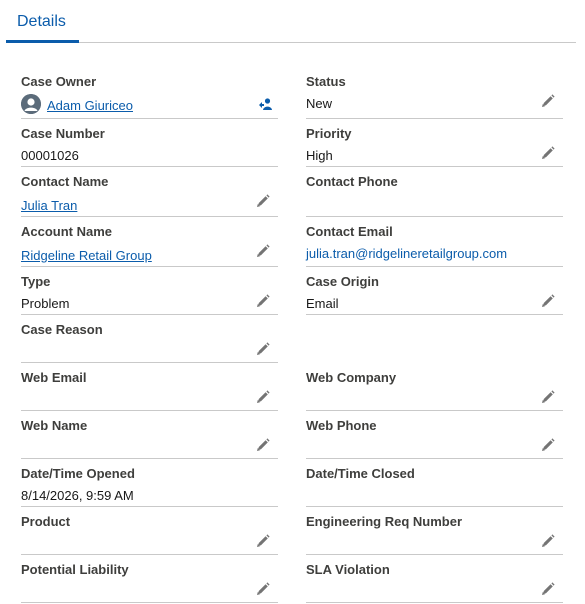 This screenshot has width=585, height=604. What do you see at coordinates (149, 534) in the screenshot?
I see `field-product: Product` at bounding box center [149, 534].